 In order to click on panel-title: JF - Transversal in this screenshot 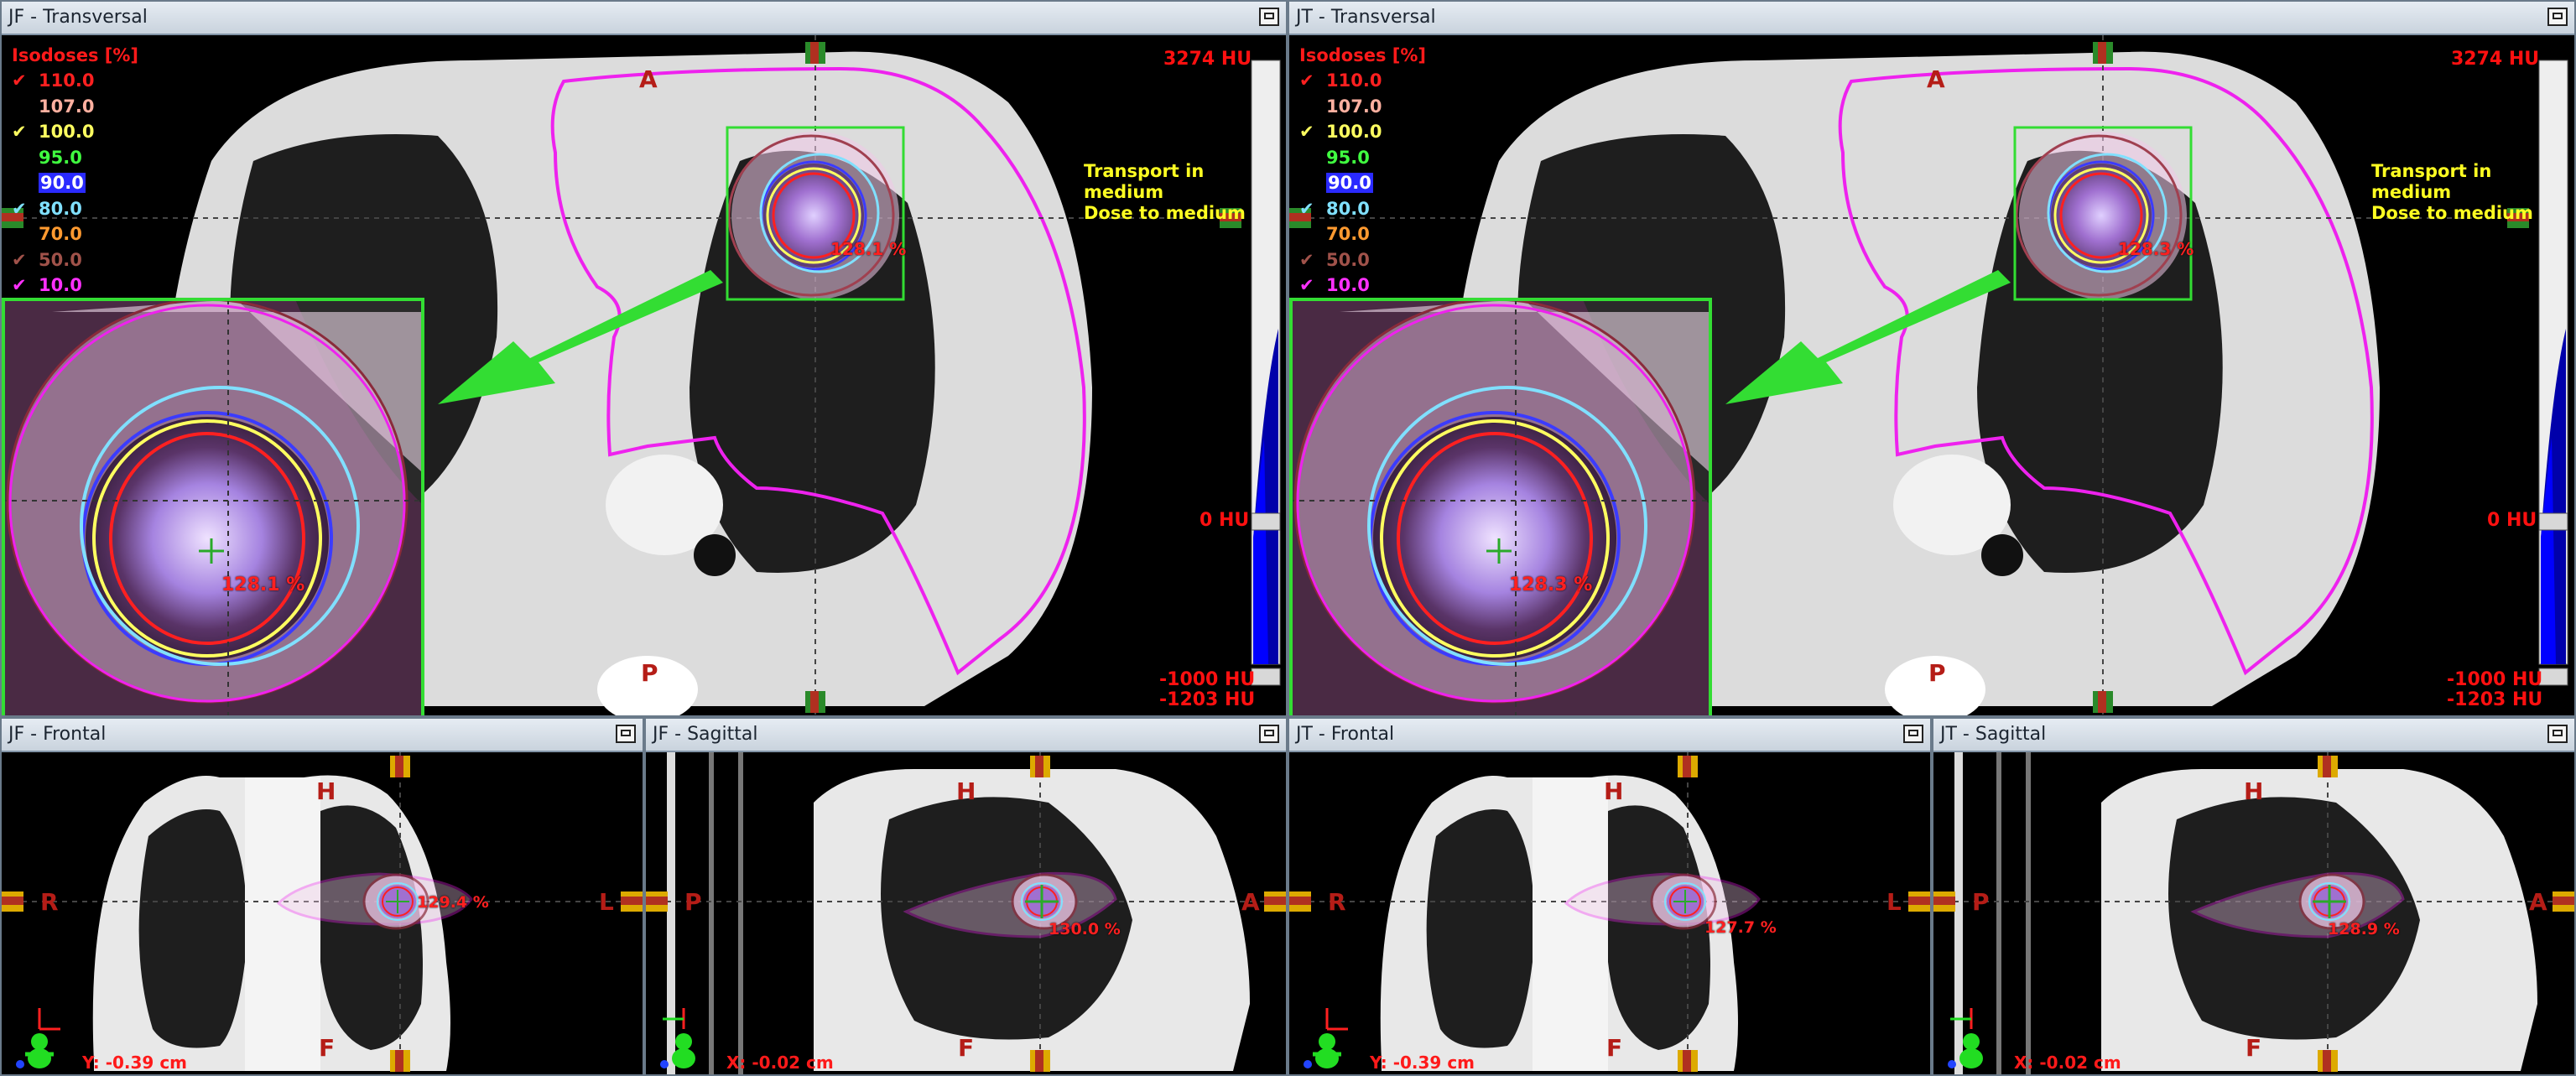, I will do `click(78, 17)`.